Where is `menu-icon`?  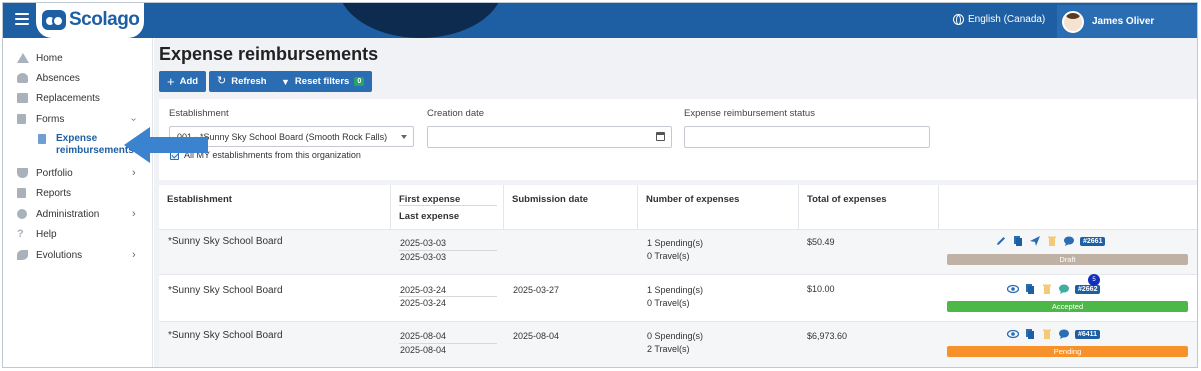 menu-icon is located at coordinates (22, 19).